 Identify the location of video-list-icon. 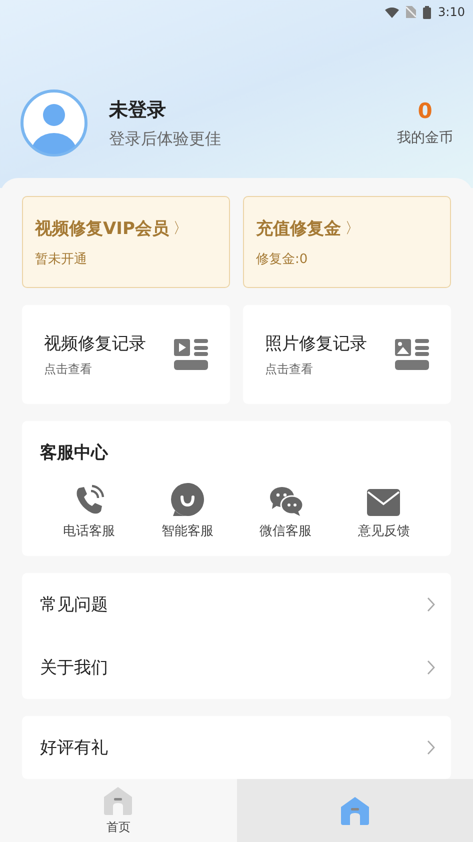
(191, 354).